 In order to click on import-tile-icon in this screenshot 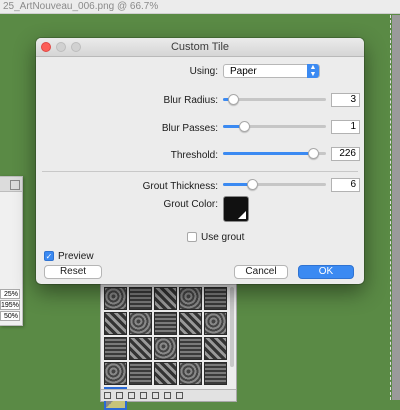, I will do `click(131, 395)`.